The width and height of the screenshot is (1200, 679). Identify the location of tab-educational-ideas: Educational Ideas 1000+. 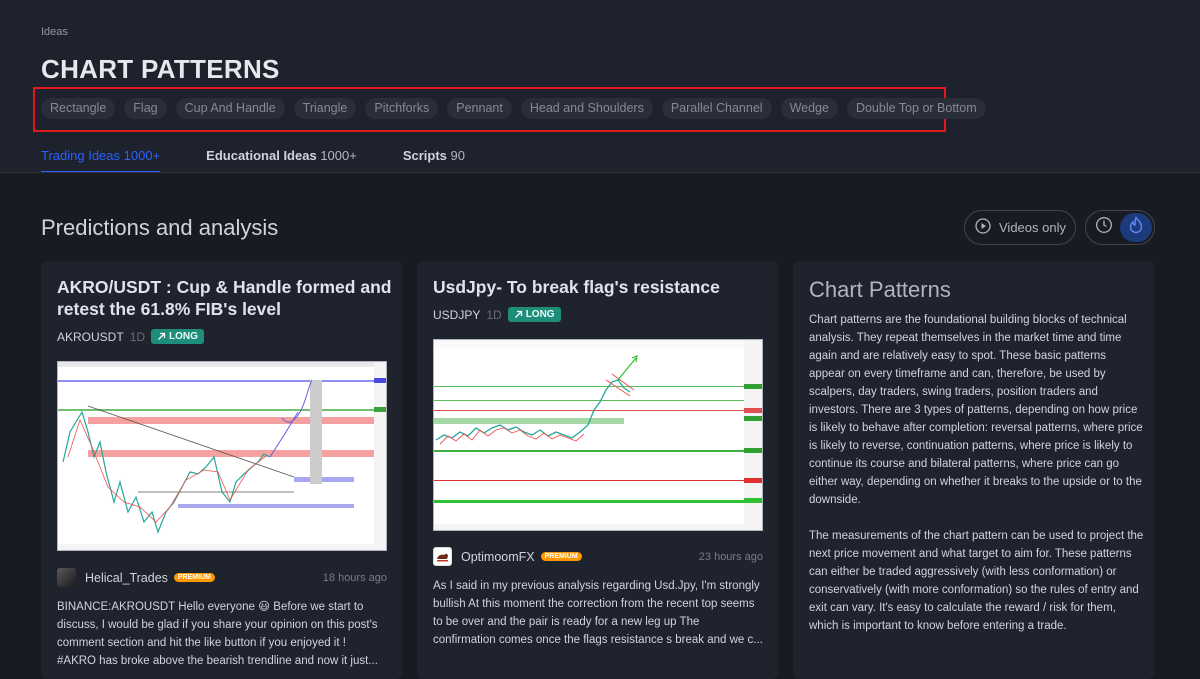
(281, 160).